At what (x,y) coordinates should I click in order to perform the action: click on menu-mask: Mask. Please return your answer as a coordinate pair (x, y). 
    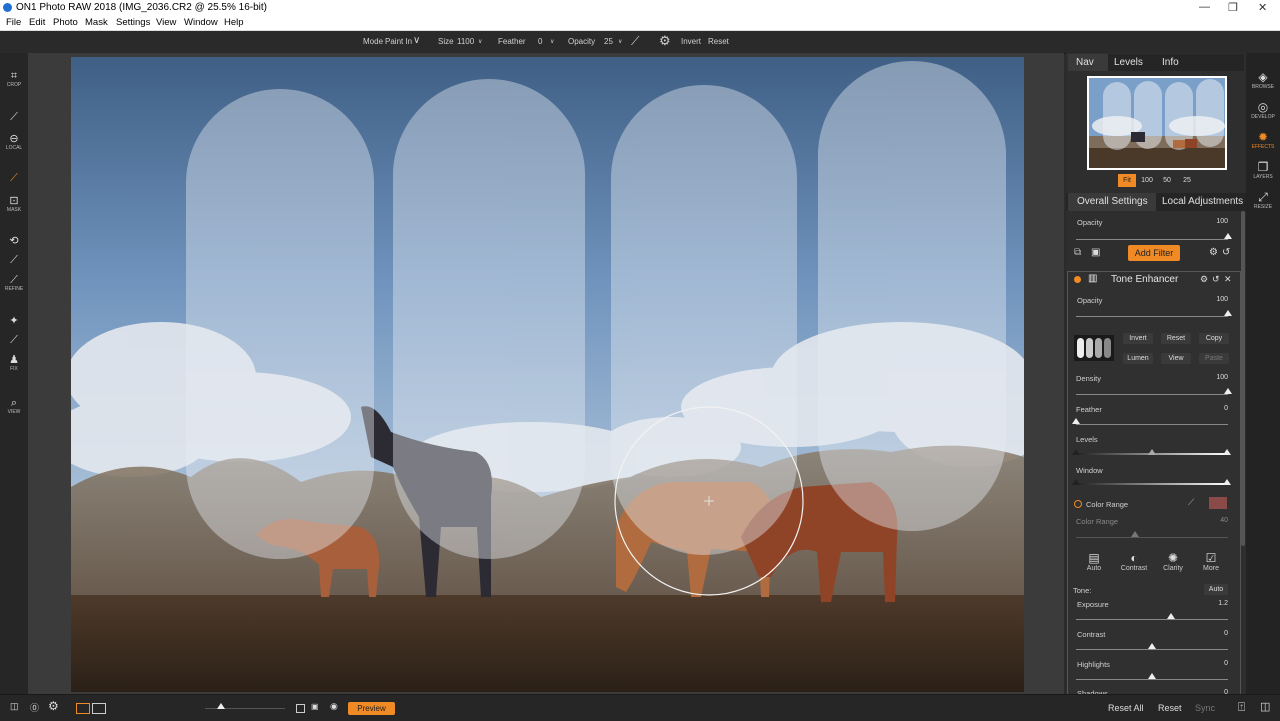
    Looking at the image, I should click on (96, 22).